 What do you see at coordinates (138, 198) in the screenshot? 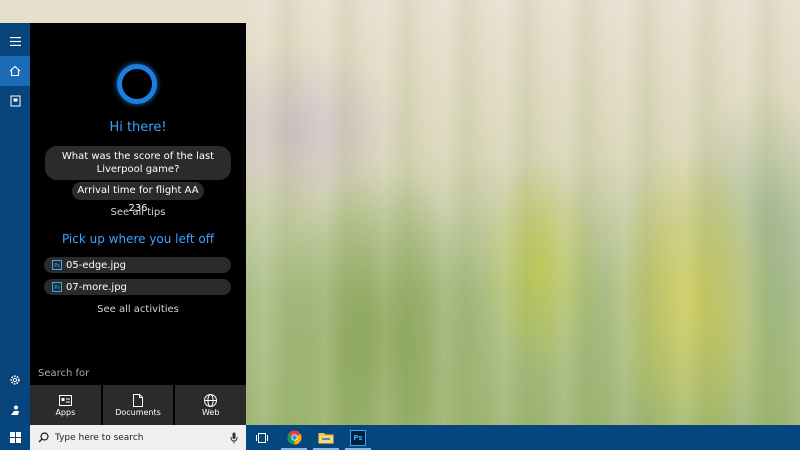
I see `tip-suggestion: Arrival time for flight AA 236` at bounding box center [138, 198].